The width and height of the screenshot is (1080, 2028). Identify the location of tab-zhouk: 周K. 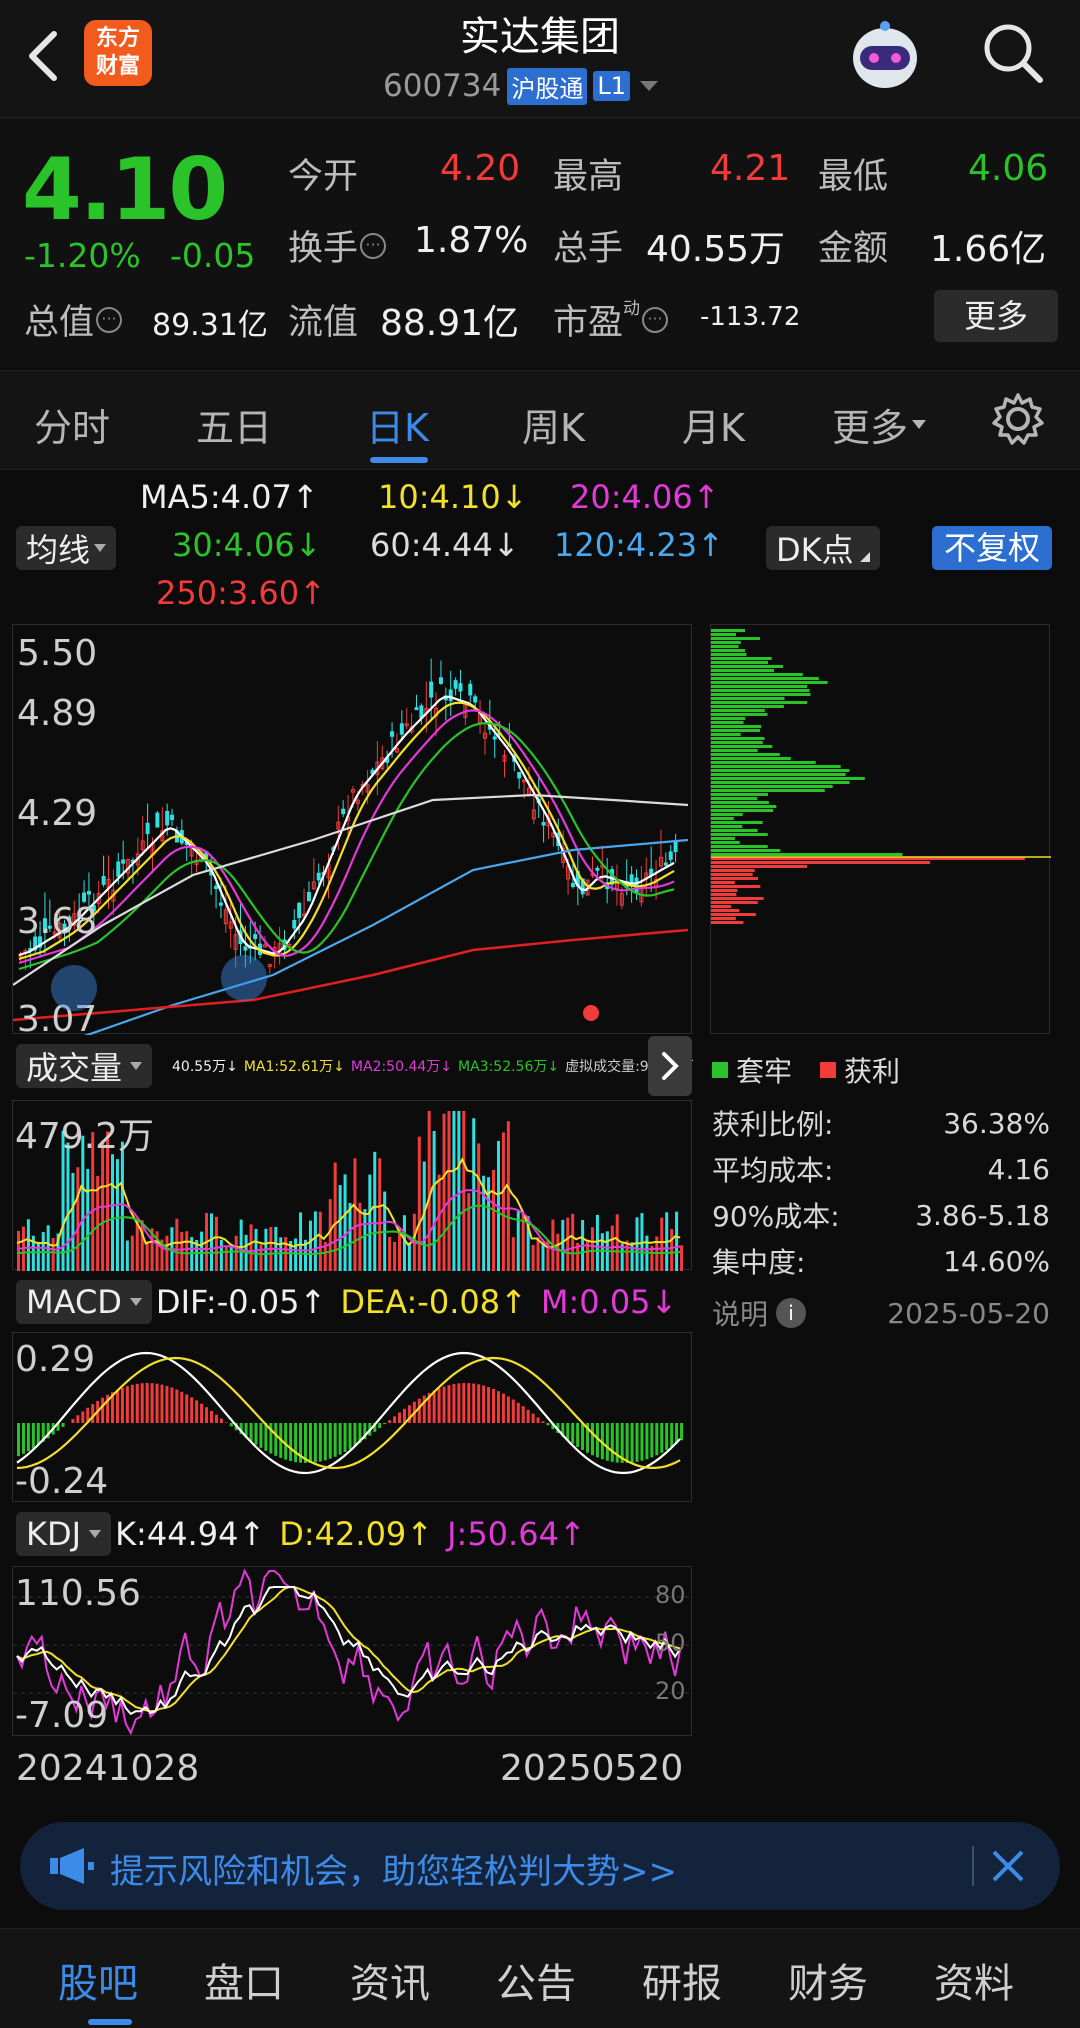
(553, 424).